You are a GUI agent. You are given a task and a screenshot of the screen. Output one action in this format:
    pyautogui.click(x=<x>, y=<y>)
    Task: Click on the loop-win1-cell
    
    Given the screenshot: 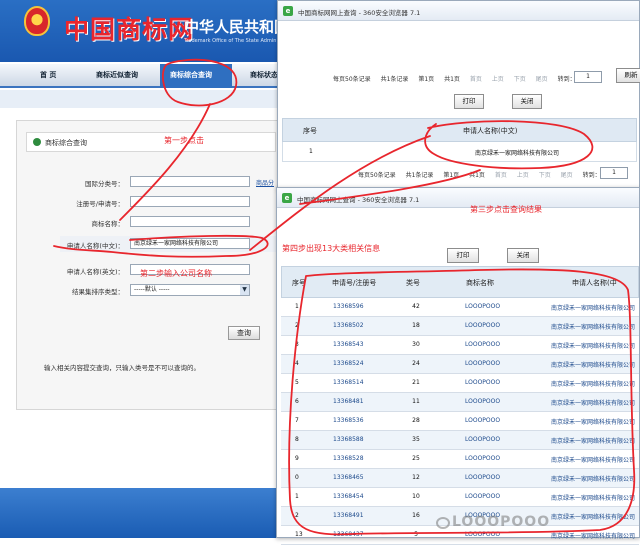 What is the action you would take?
    pyautogui.click(x=509, y=145)
    